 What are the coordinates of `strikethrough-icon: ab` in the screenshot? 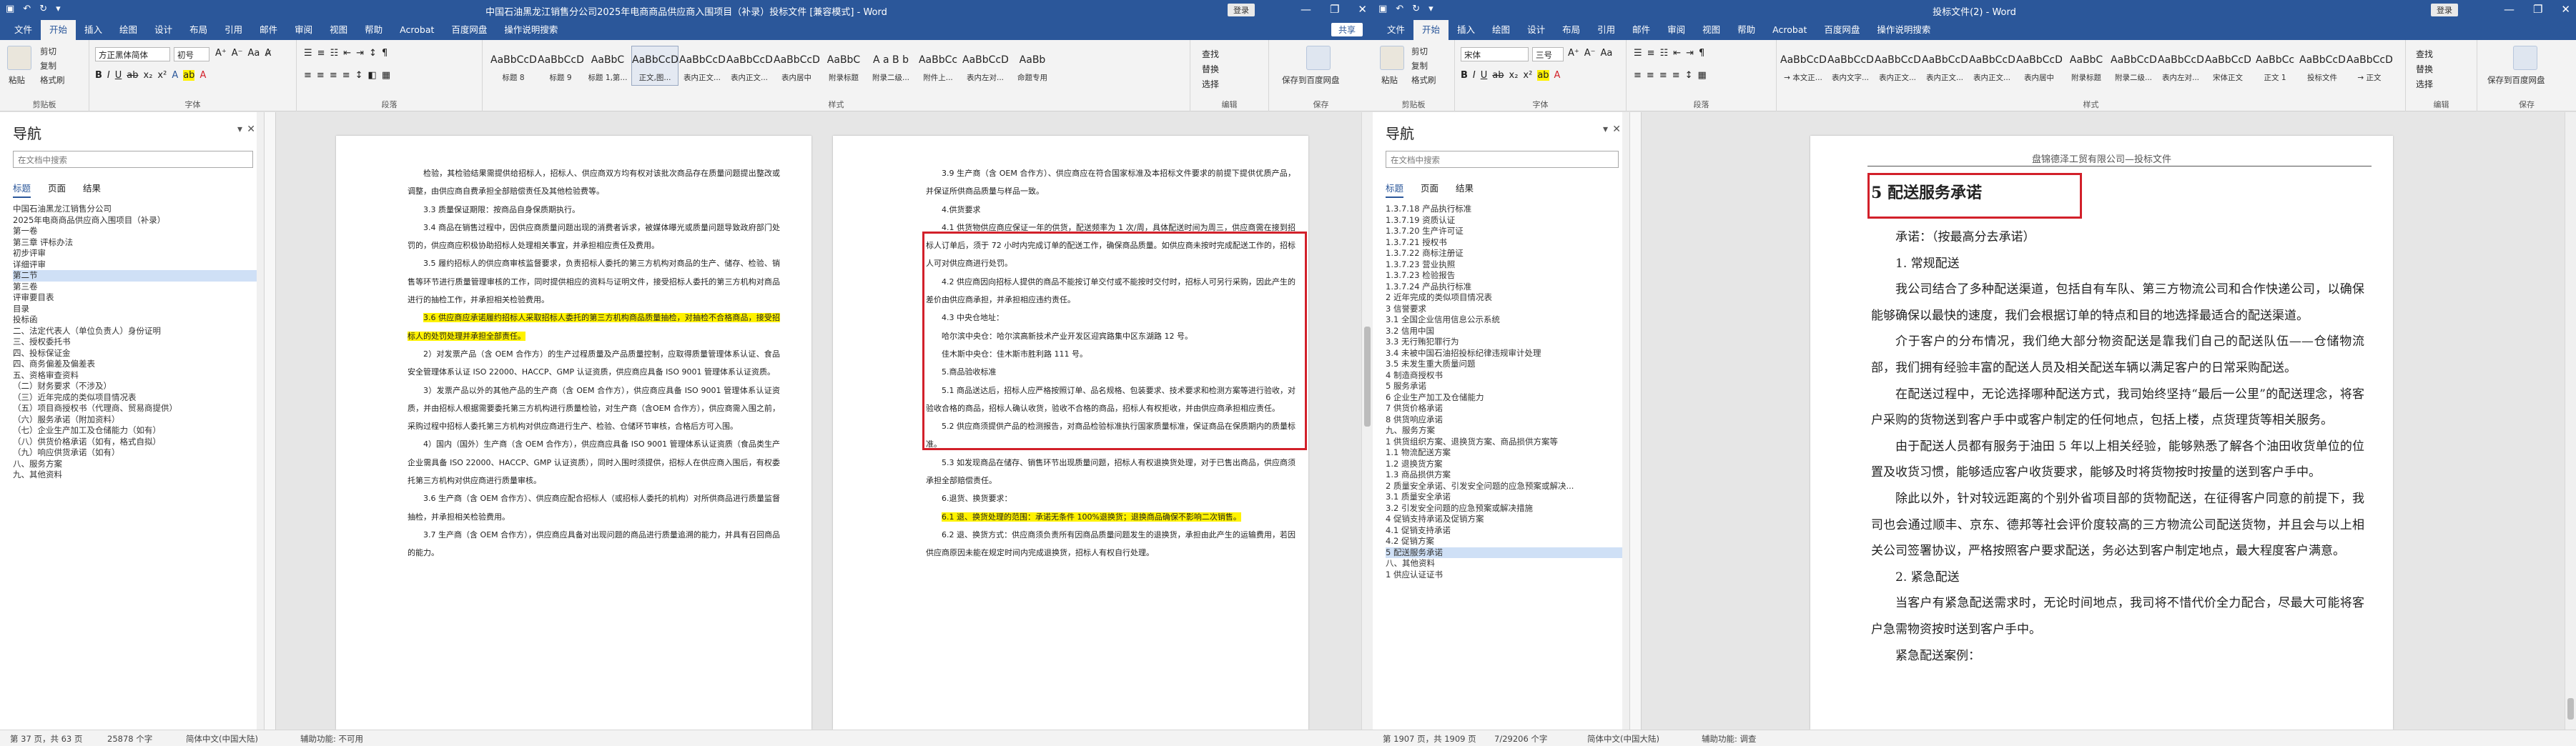 It's located at (132, 76).